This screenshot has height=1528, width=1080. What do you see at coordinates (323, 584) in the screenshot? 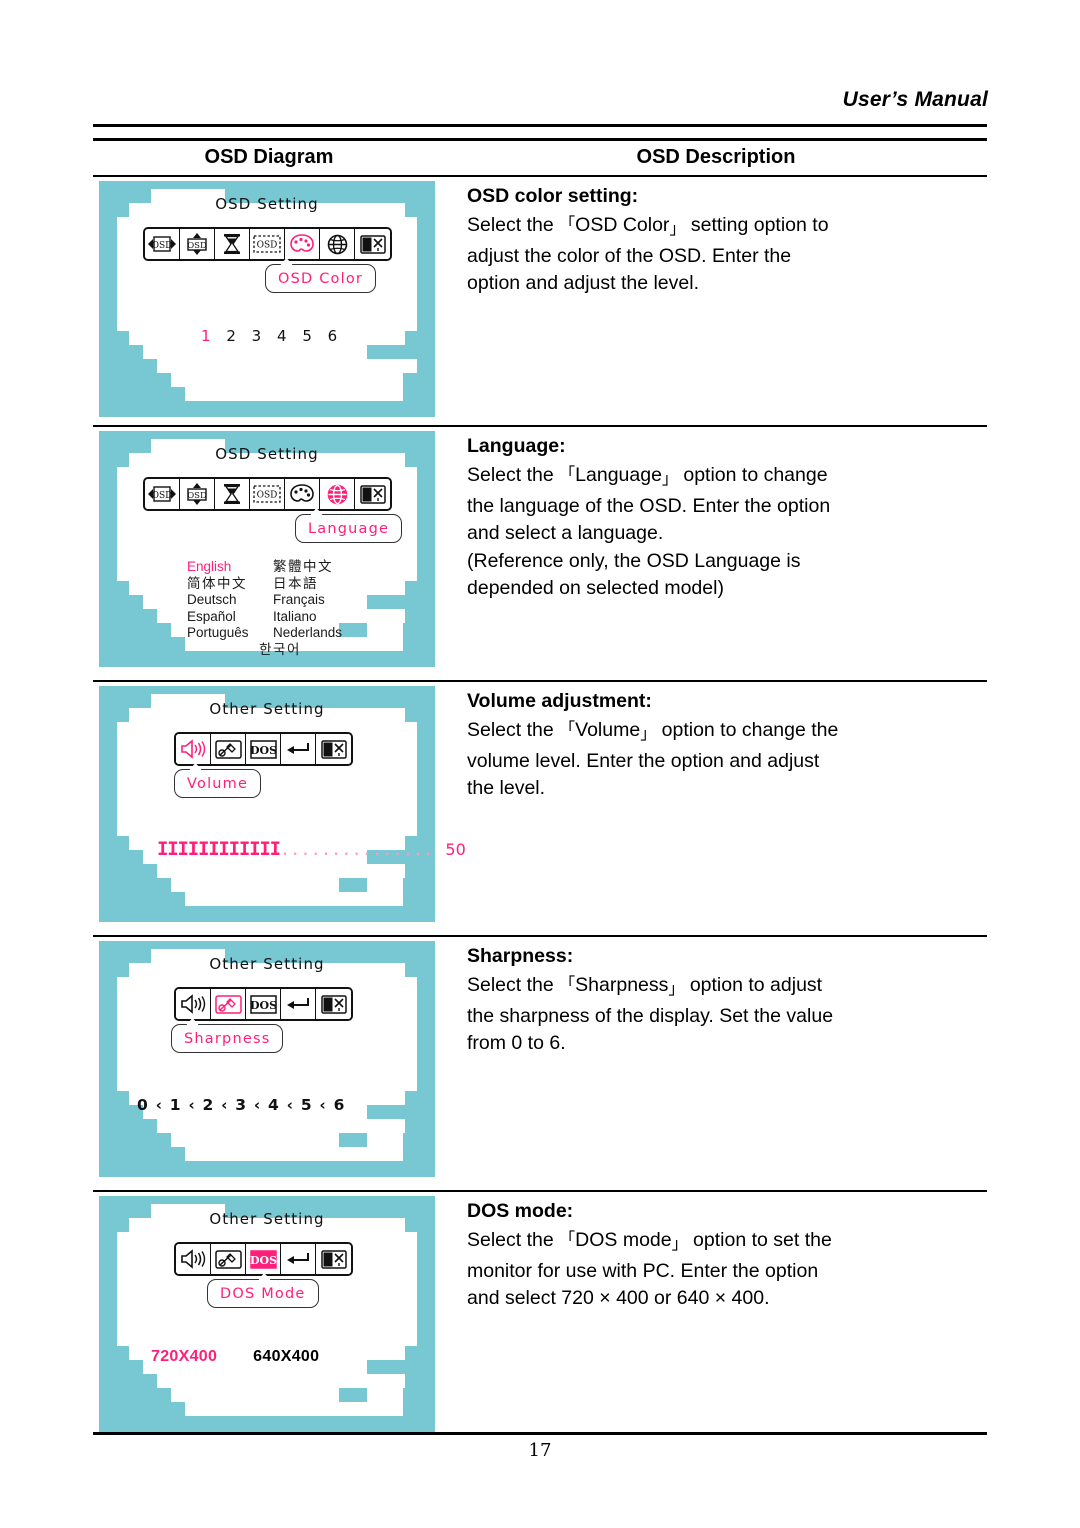
I see `language-option: 日本語` at bounding box center [323, 584].